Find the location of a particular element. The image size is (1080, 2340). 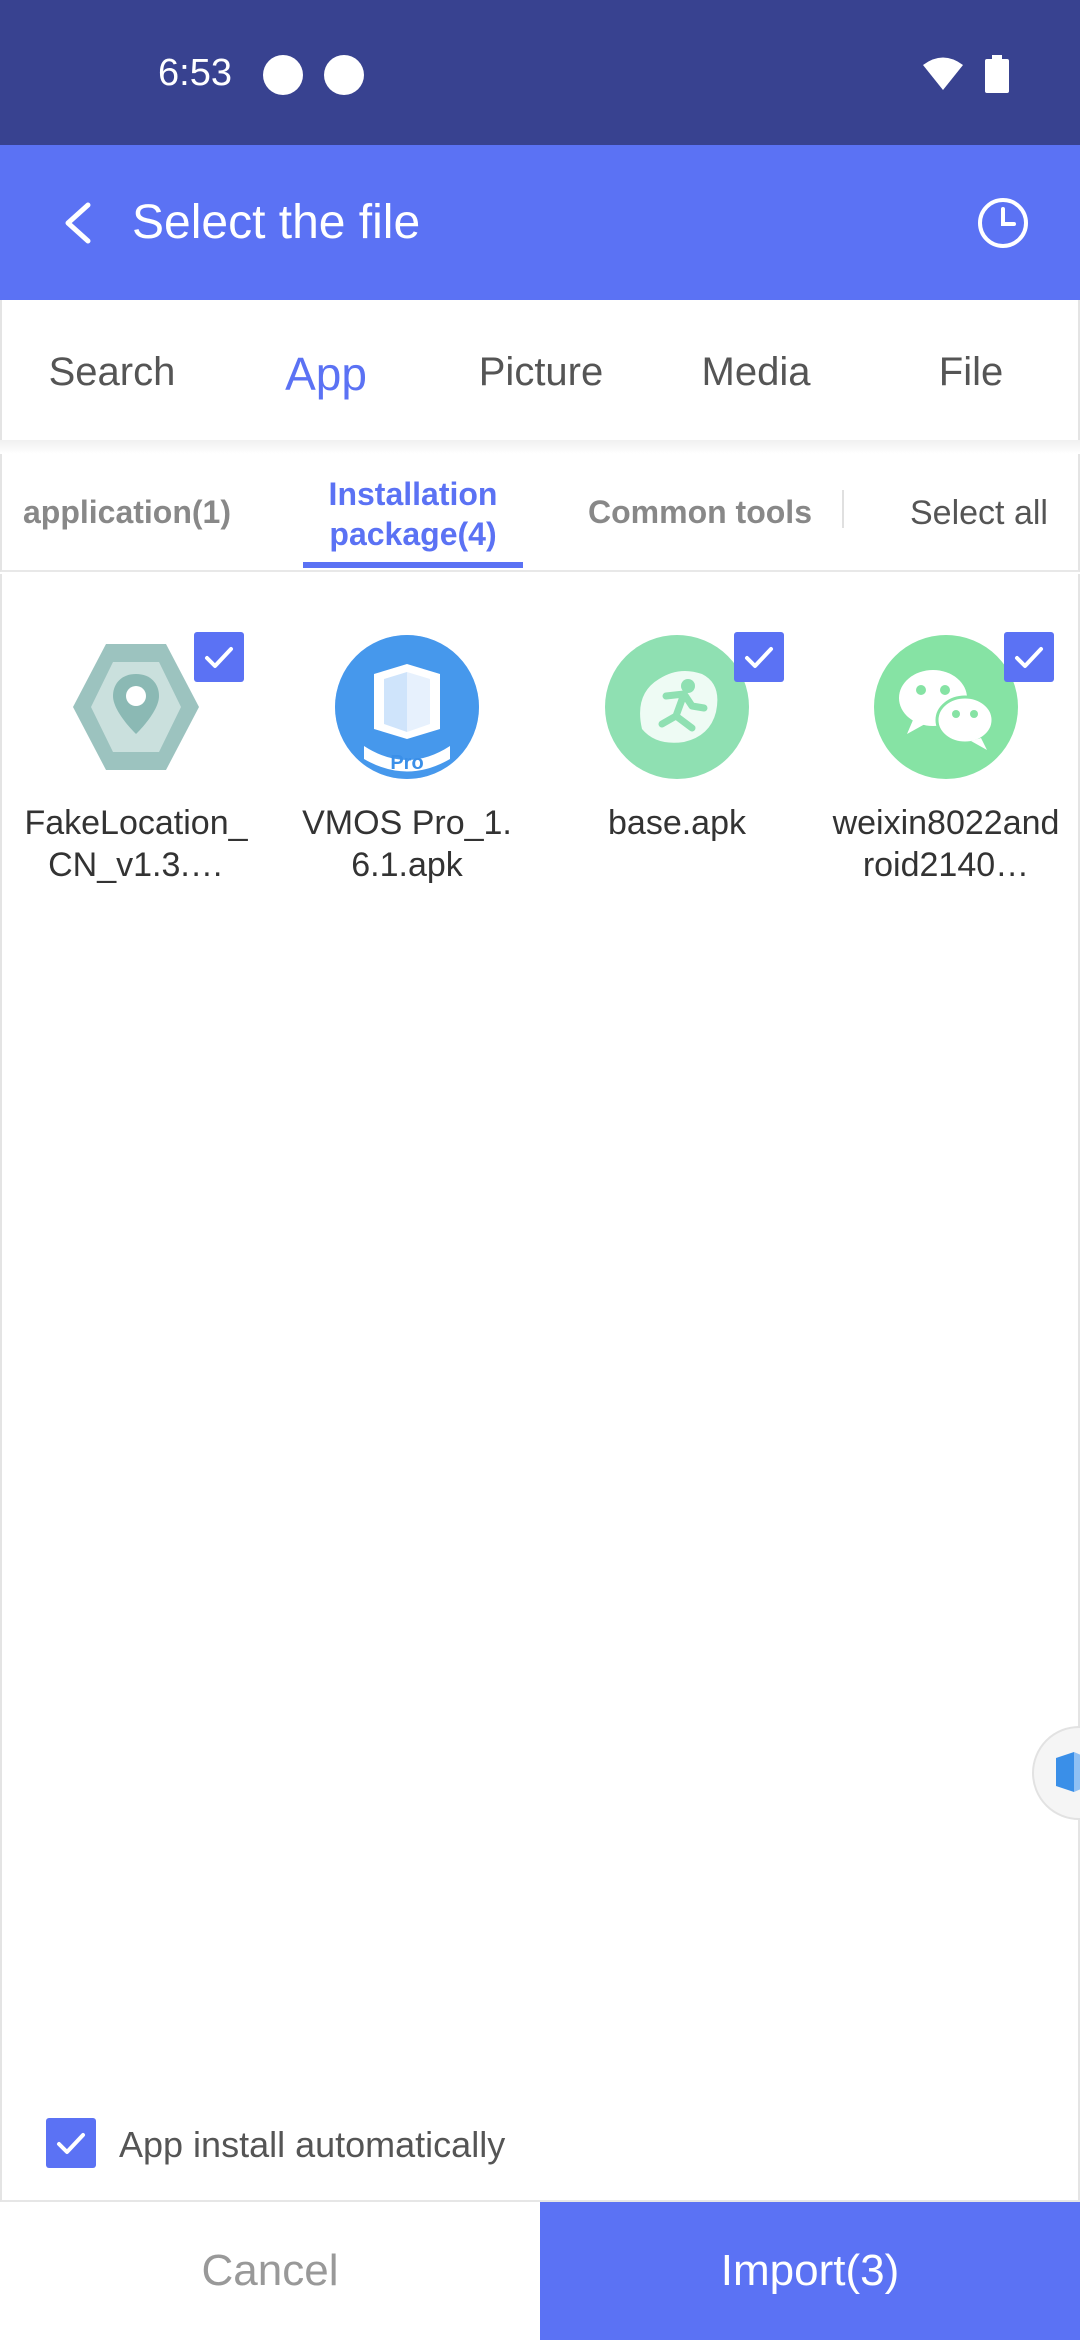

subtab-installation-package: Installation package(4) is located at coordinates (413, 514).